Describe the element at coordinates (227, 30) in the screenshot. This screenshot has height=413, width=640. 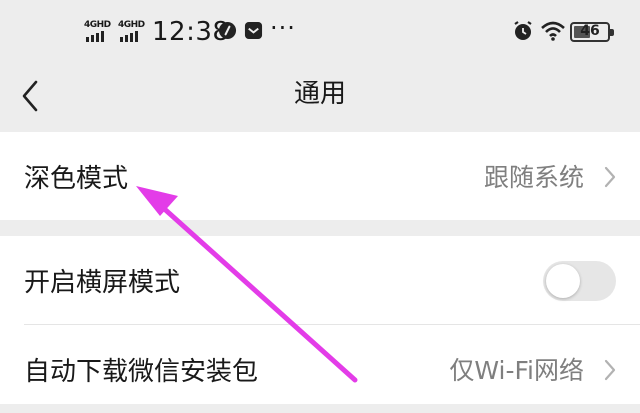
I see `music-app-icon` at that location.